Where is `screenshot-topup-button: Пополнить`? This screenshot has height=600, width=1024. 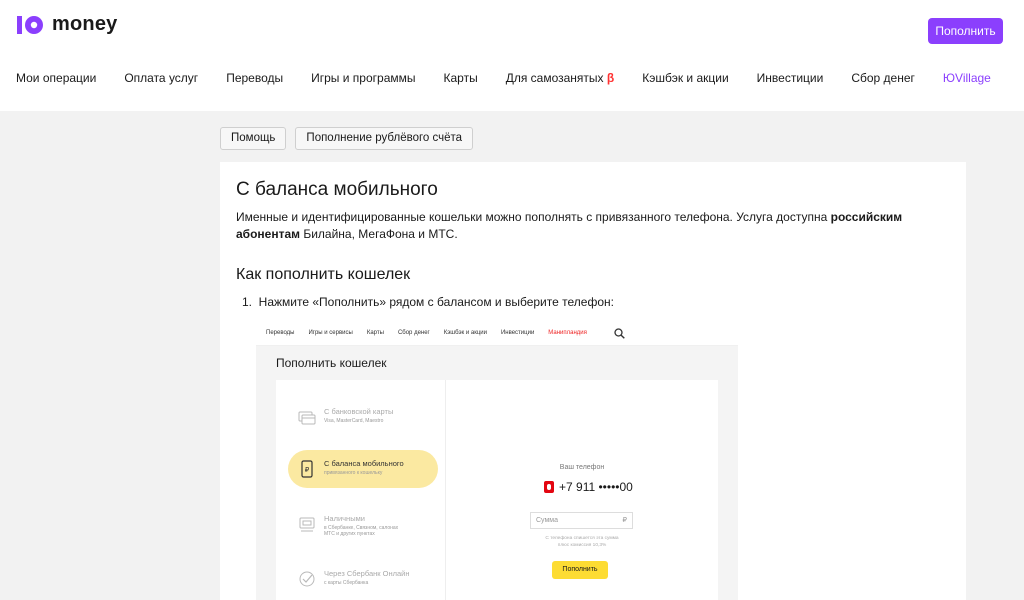
screenshot-topup-button: Пополнить is located at coordinates (580, 570).